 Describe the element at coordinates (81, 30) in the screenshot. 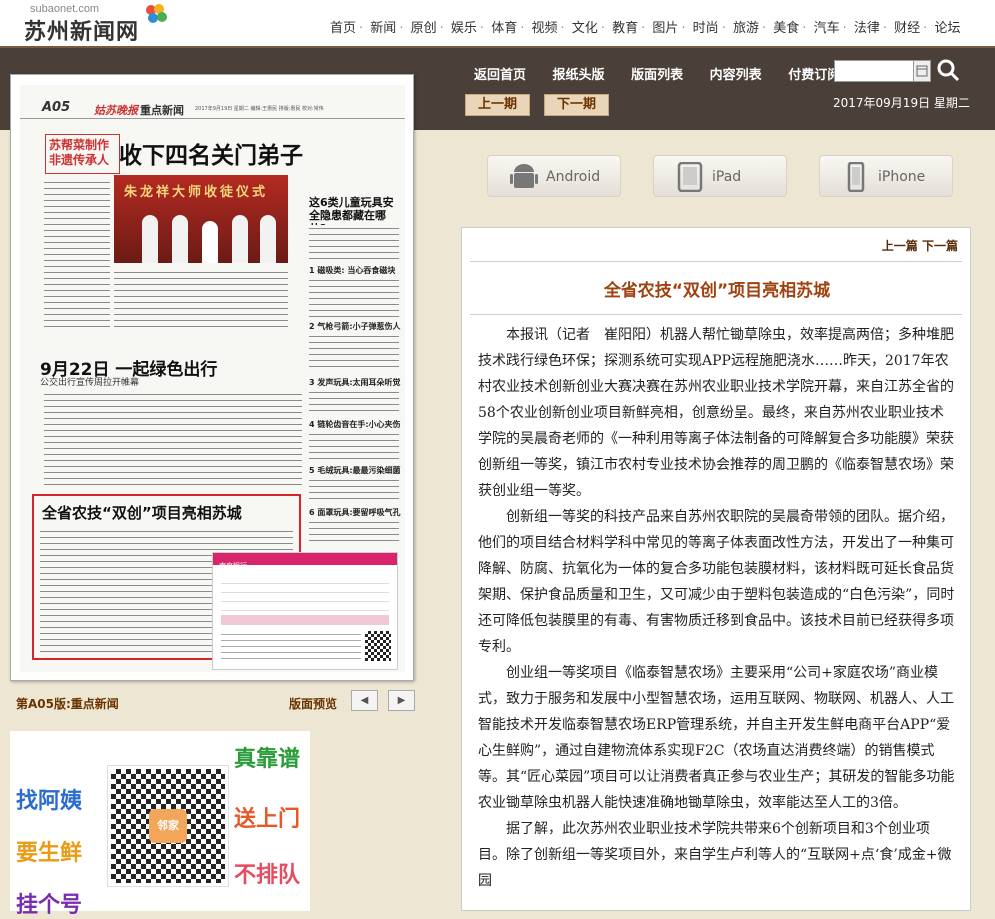

I see `site-logo: 苏州新闻网` at that location.